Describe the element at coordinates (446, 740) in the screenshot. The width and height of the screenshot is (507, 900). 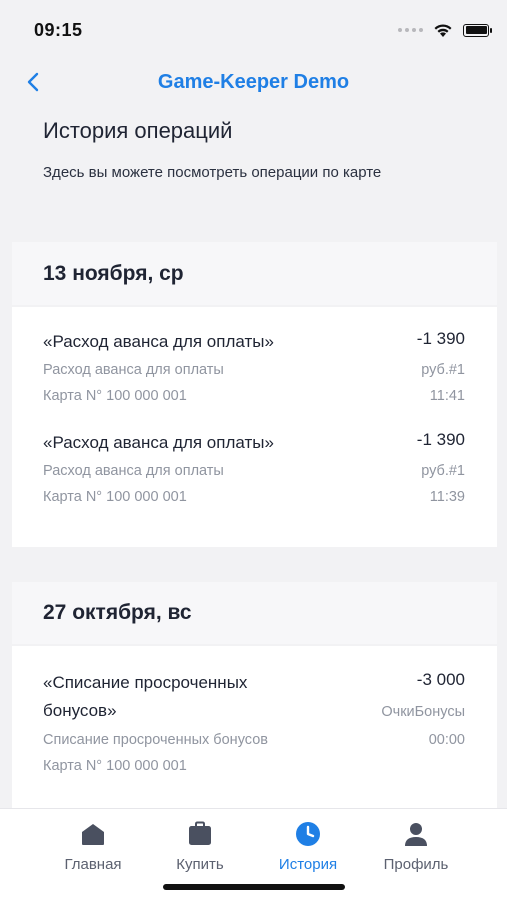
I see `operation-time: 00:00` at that location.